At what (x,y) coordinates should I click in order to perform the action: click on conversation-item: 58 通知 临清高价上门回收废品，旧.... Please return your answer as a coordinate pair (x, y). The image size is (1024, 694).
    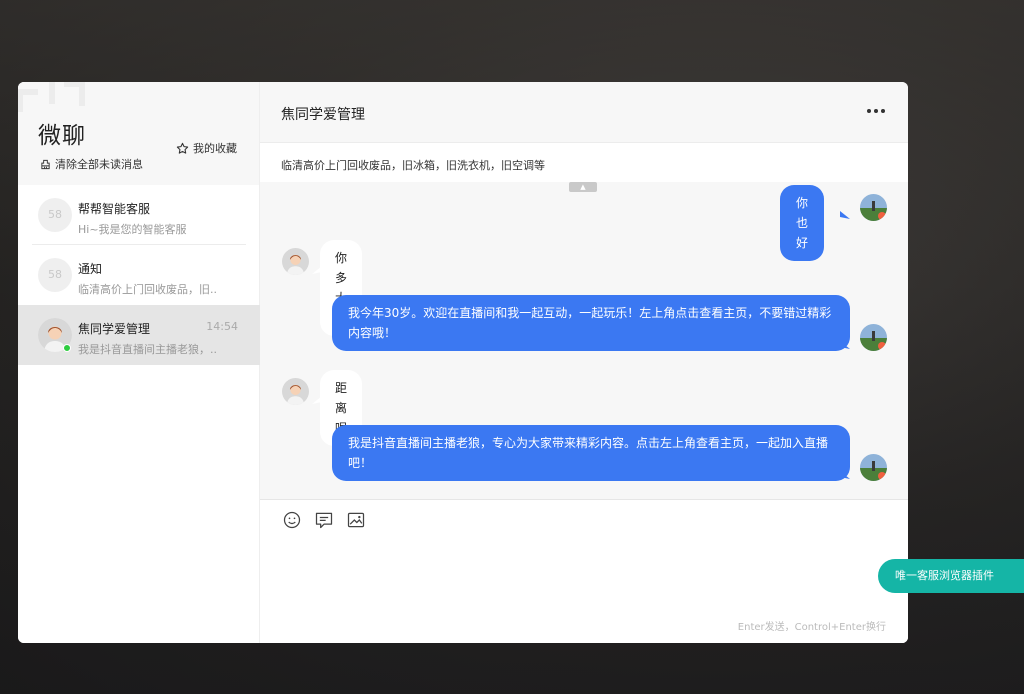
    Looking at the image, I should click on (139, 275).